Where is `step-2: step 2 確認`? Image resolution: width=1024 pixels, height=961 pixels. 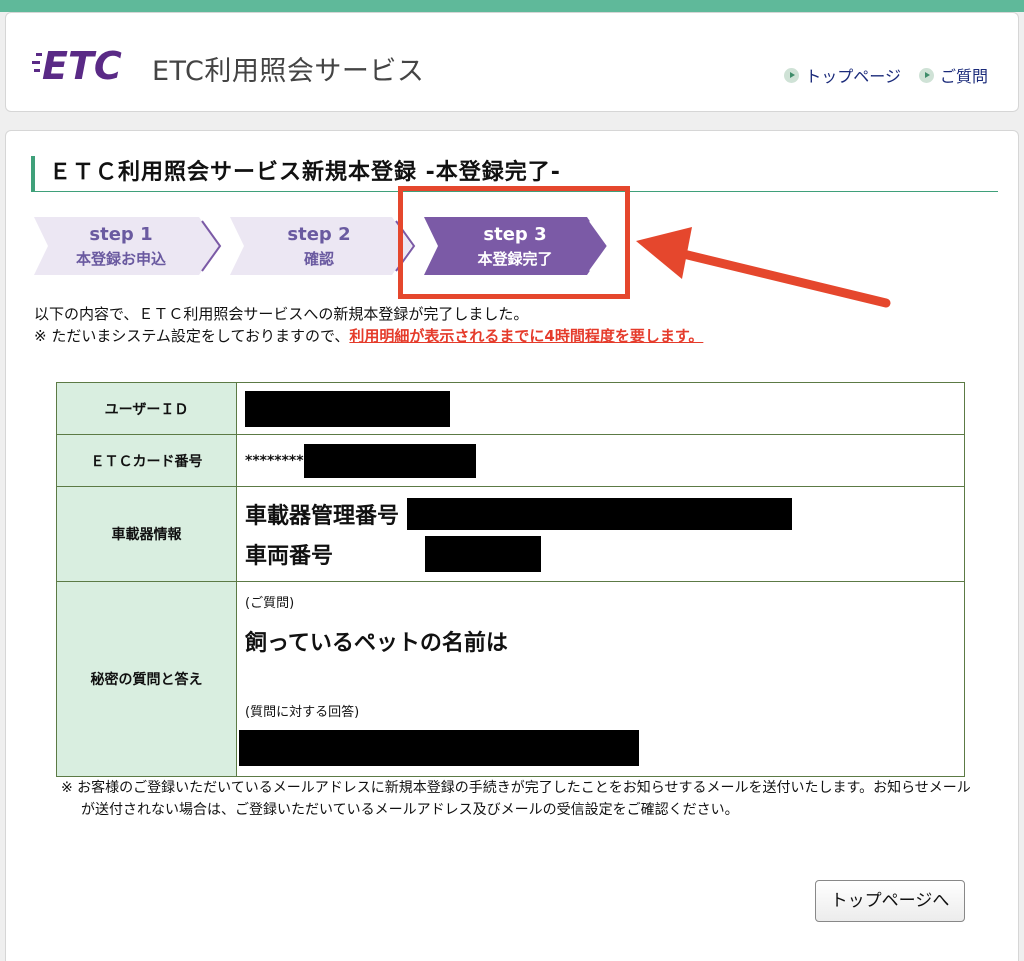 step-2: step 2 確認 is located at coordinates (319, 247).